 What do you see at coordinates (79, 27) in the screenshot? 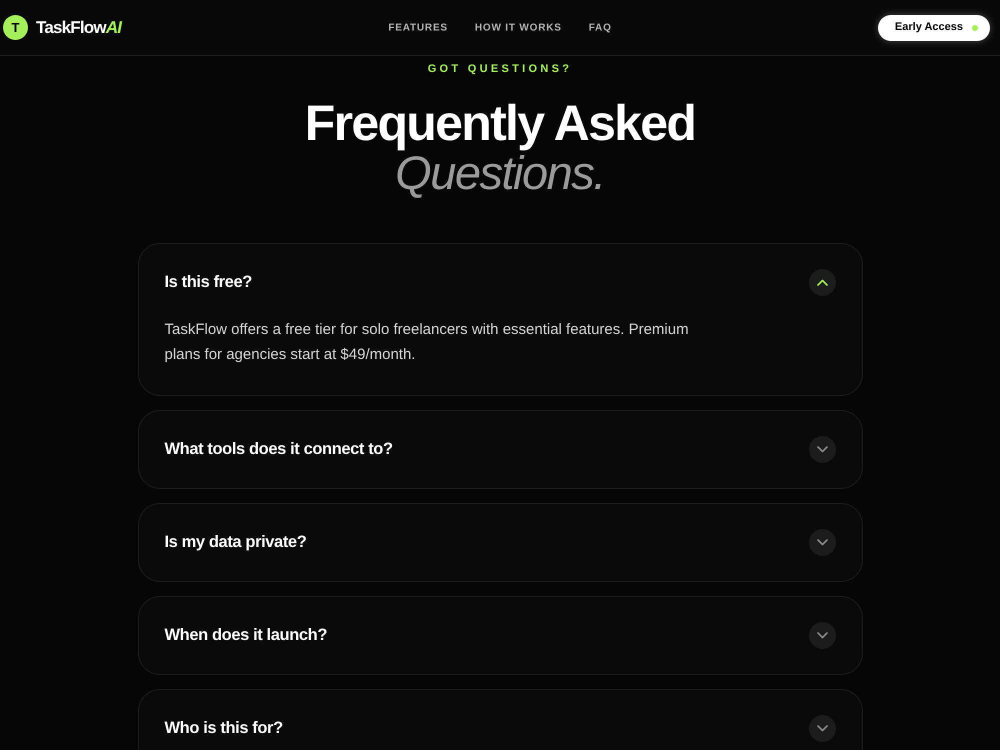
I see `brand-name: TaskFlowAI` at bounding box center [79, 27].